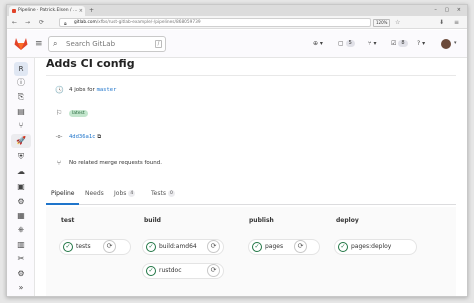 The height and width of the screenshot is (303, 474). Describe the element at coordinates (21, 245) in the screenshot. I see `wiki-icon: ▥` at that location.